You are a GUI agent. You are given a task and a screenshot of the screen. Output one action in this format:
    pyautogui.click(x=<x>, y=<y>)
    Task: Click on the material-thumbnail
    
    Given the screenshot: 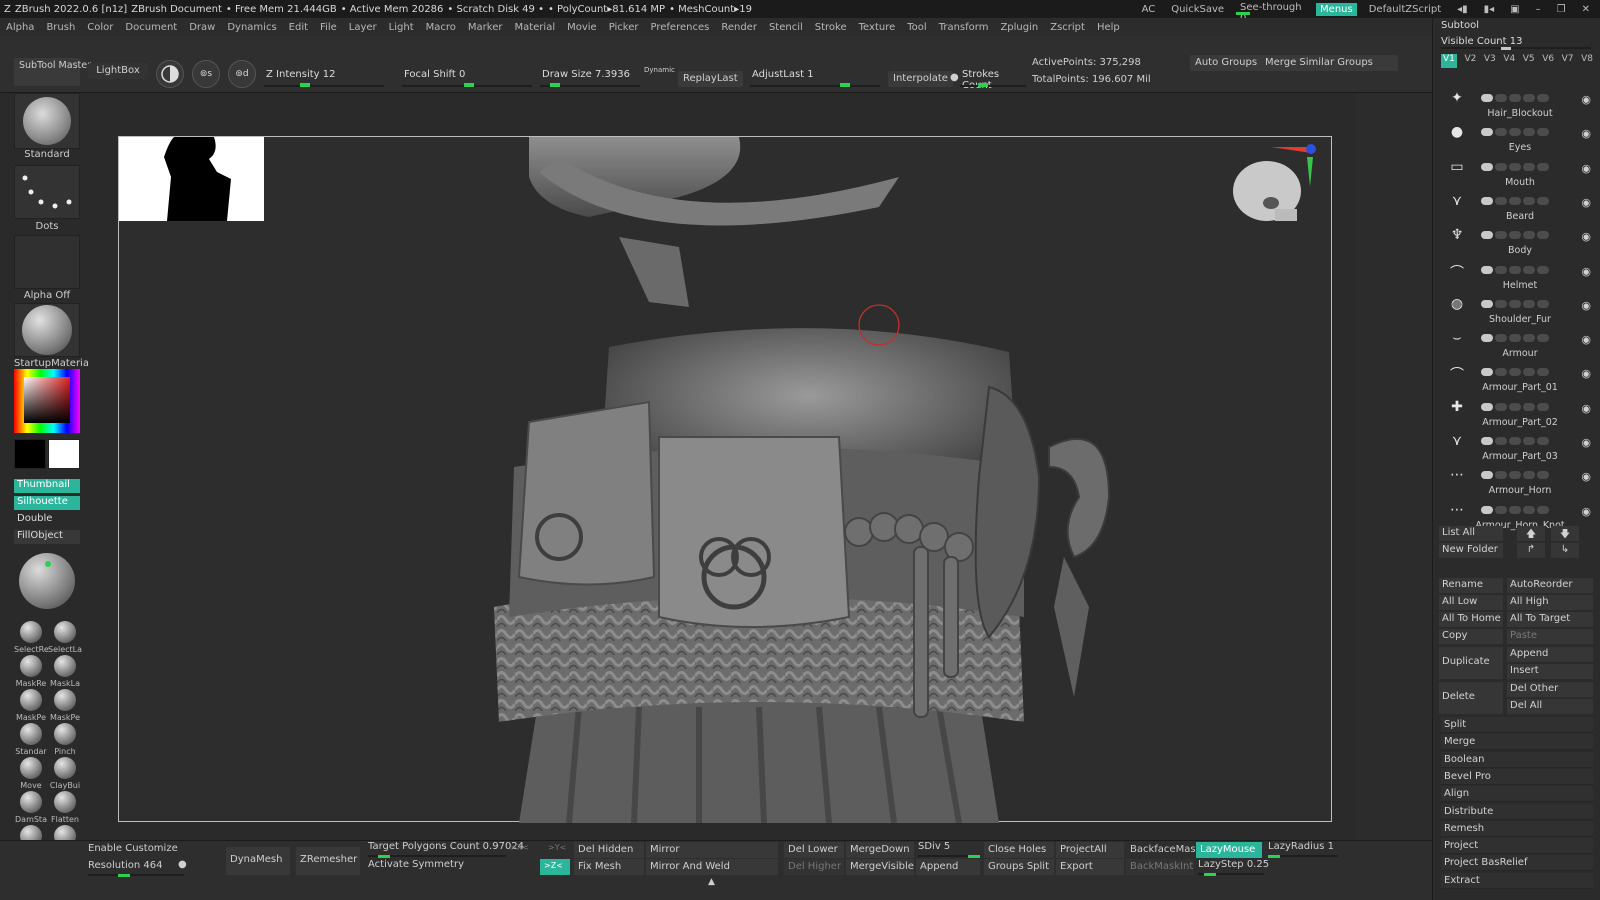 What is the action you would take?
    pyautogui.click(x=47, y=330)
    